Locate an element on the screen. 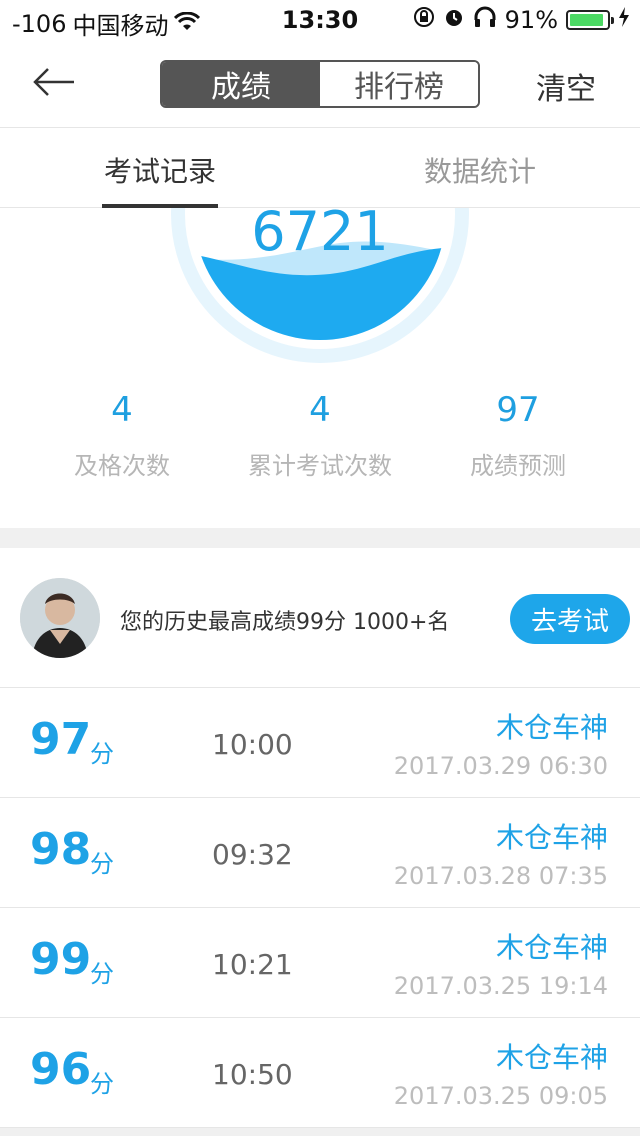 This screenshot has height=1136, width=640. record-score: 97 is located at coordinates (61, 739).